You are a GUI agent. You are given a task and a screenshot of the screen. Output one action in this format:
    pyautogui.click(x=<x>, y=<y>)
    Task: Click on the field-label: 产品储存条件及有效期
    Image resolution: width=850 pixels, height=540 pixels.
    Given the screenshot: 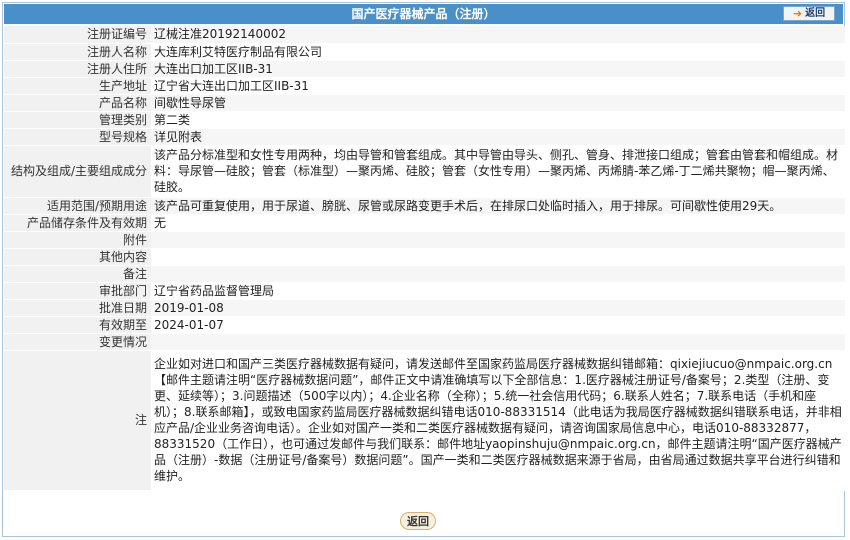 What is the action you would take?
    pyautogui.click(x=77, y=222)
    